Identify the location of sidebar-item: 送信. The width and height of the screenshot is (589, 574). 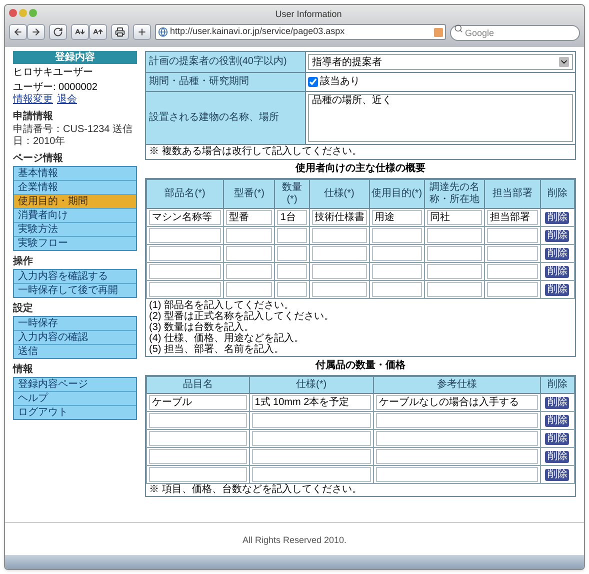
(75, 351).